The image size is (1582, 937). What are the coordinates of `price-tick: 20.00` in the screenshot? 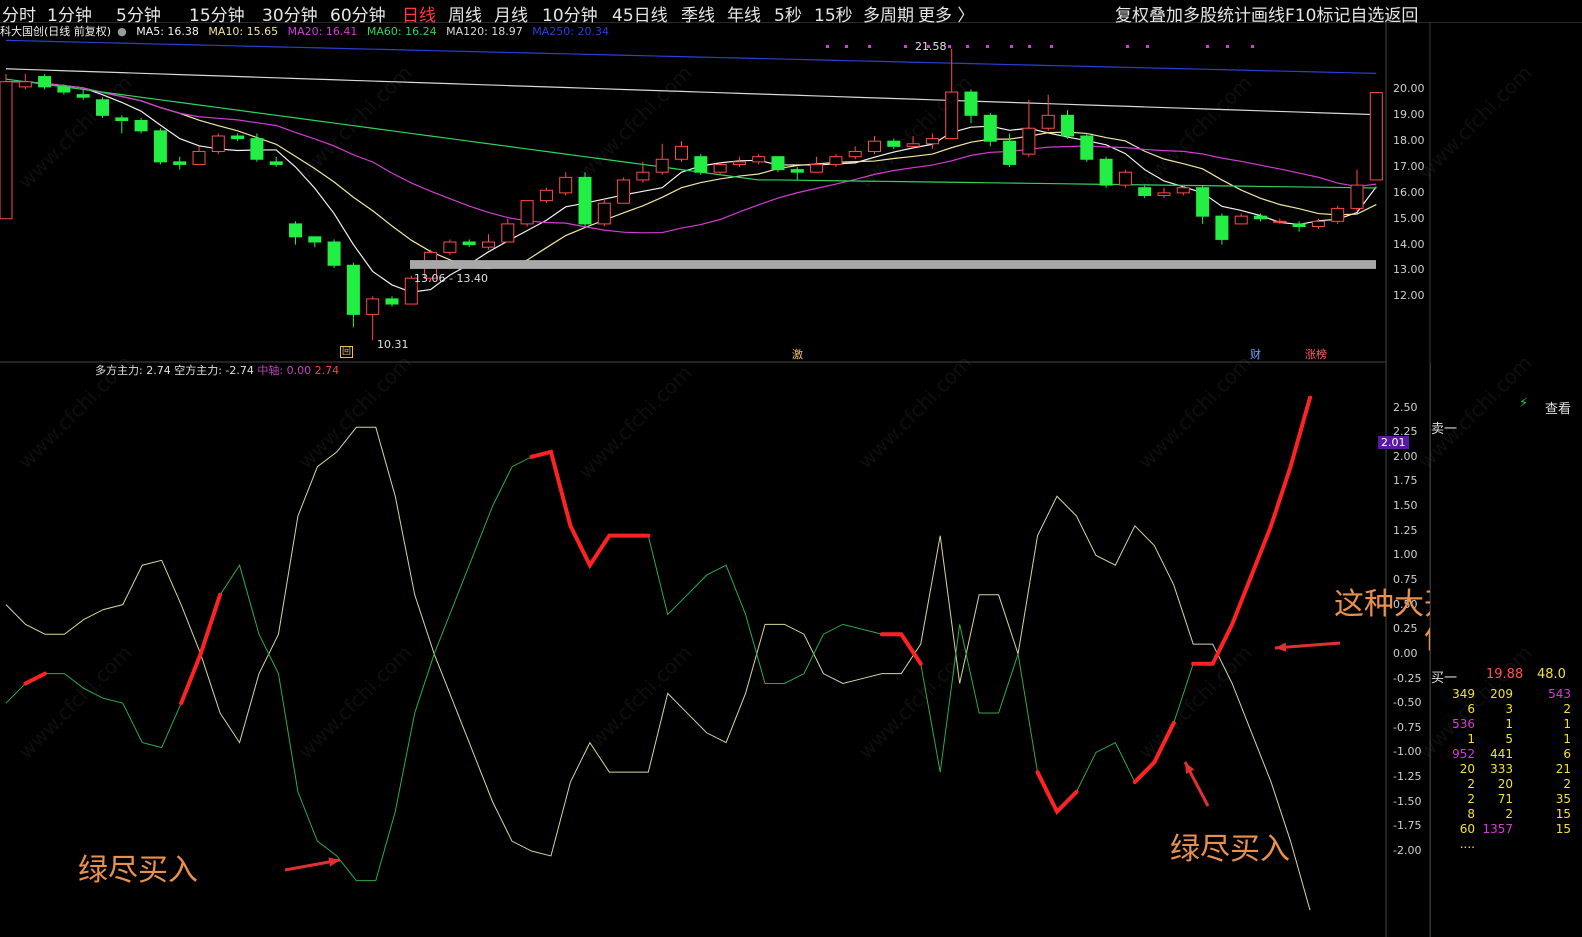 It's located at (1409, 89).